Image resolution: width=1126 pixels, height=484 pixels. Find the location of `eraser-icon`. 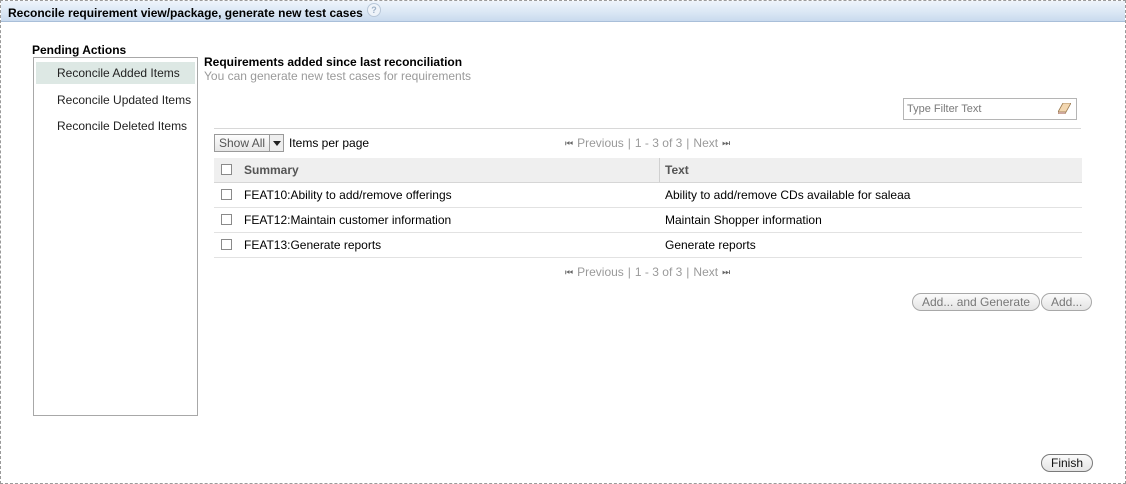

eraser-icon is located at coordinates (1064, 108).